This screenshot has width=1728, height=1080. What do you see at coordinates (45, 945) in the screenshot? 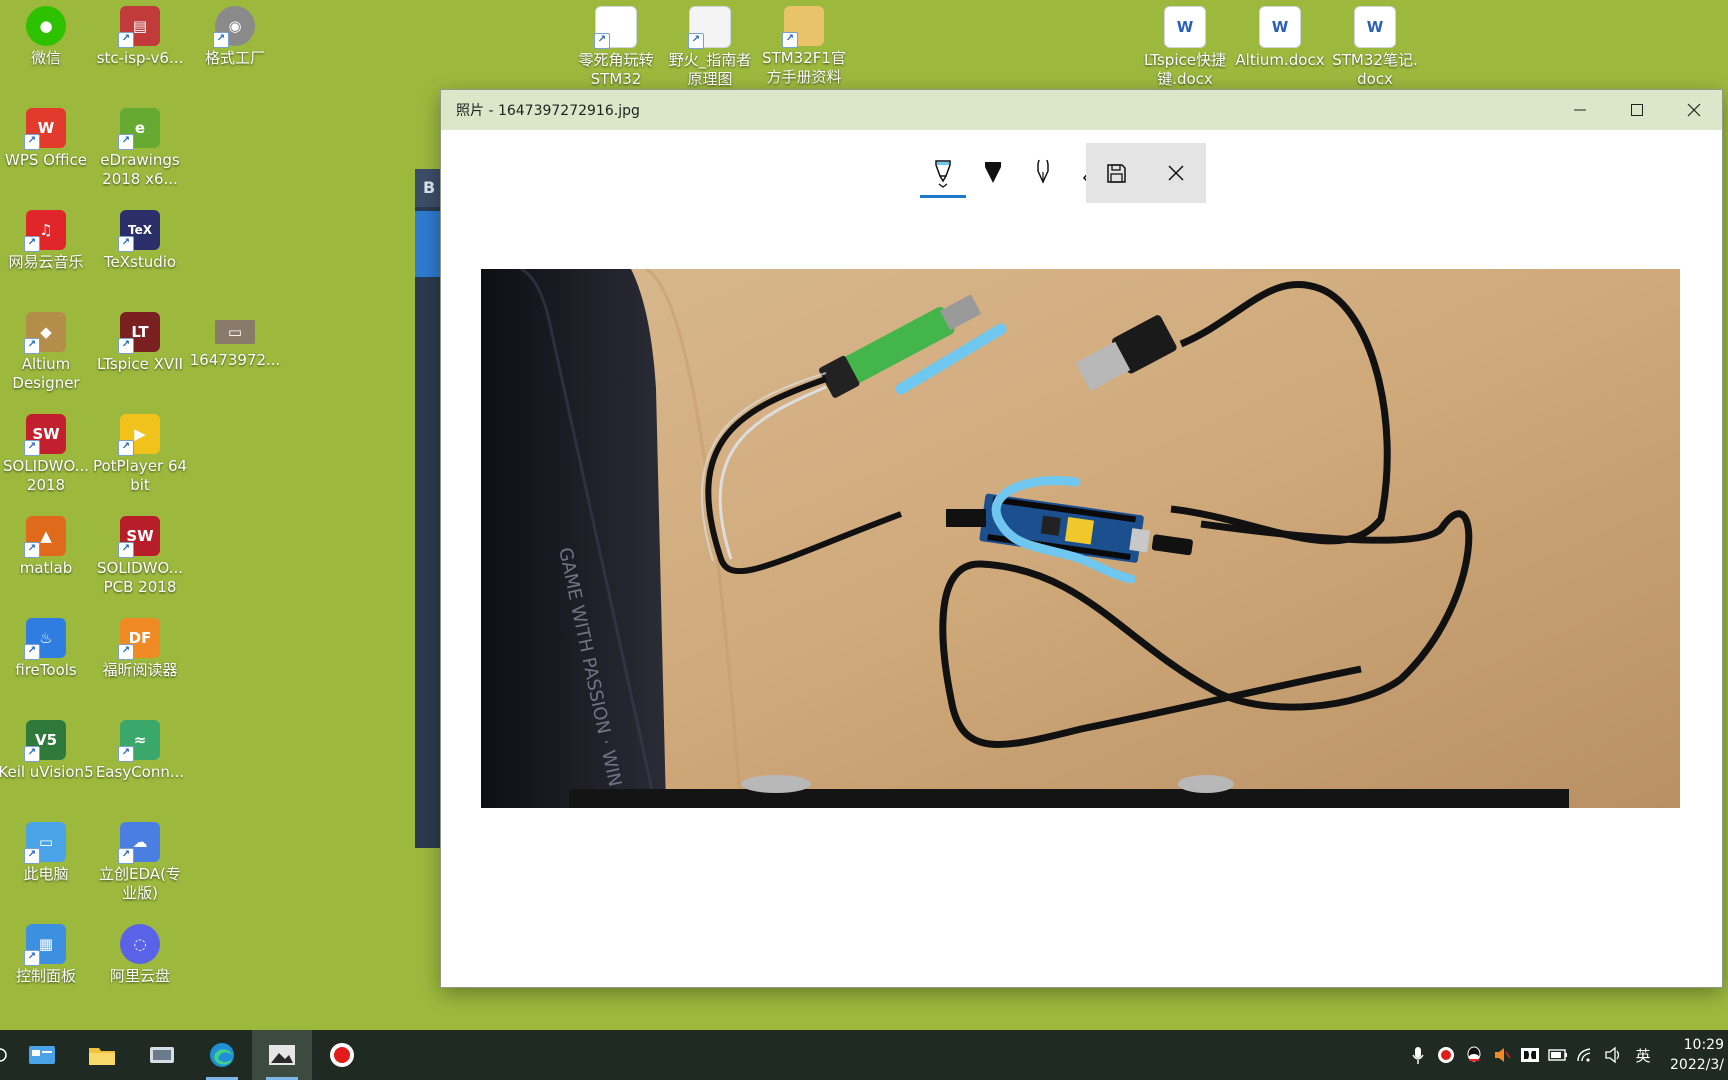
I see `control-panel-icon: ▦ ↗` at bounding box center [45, 945].